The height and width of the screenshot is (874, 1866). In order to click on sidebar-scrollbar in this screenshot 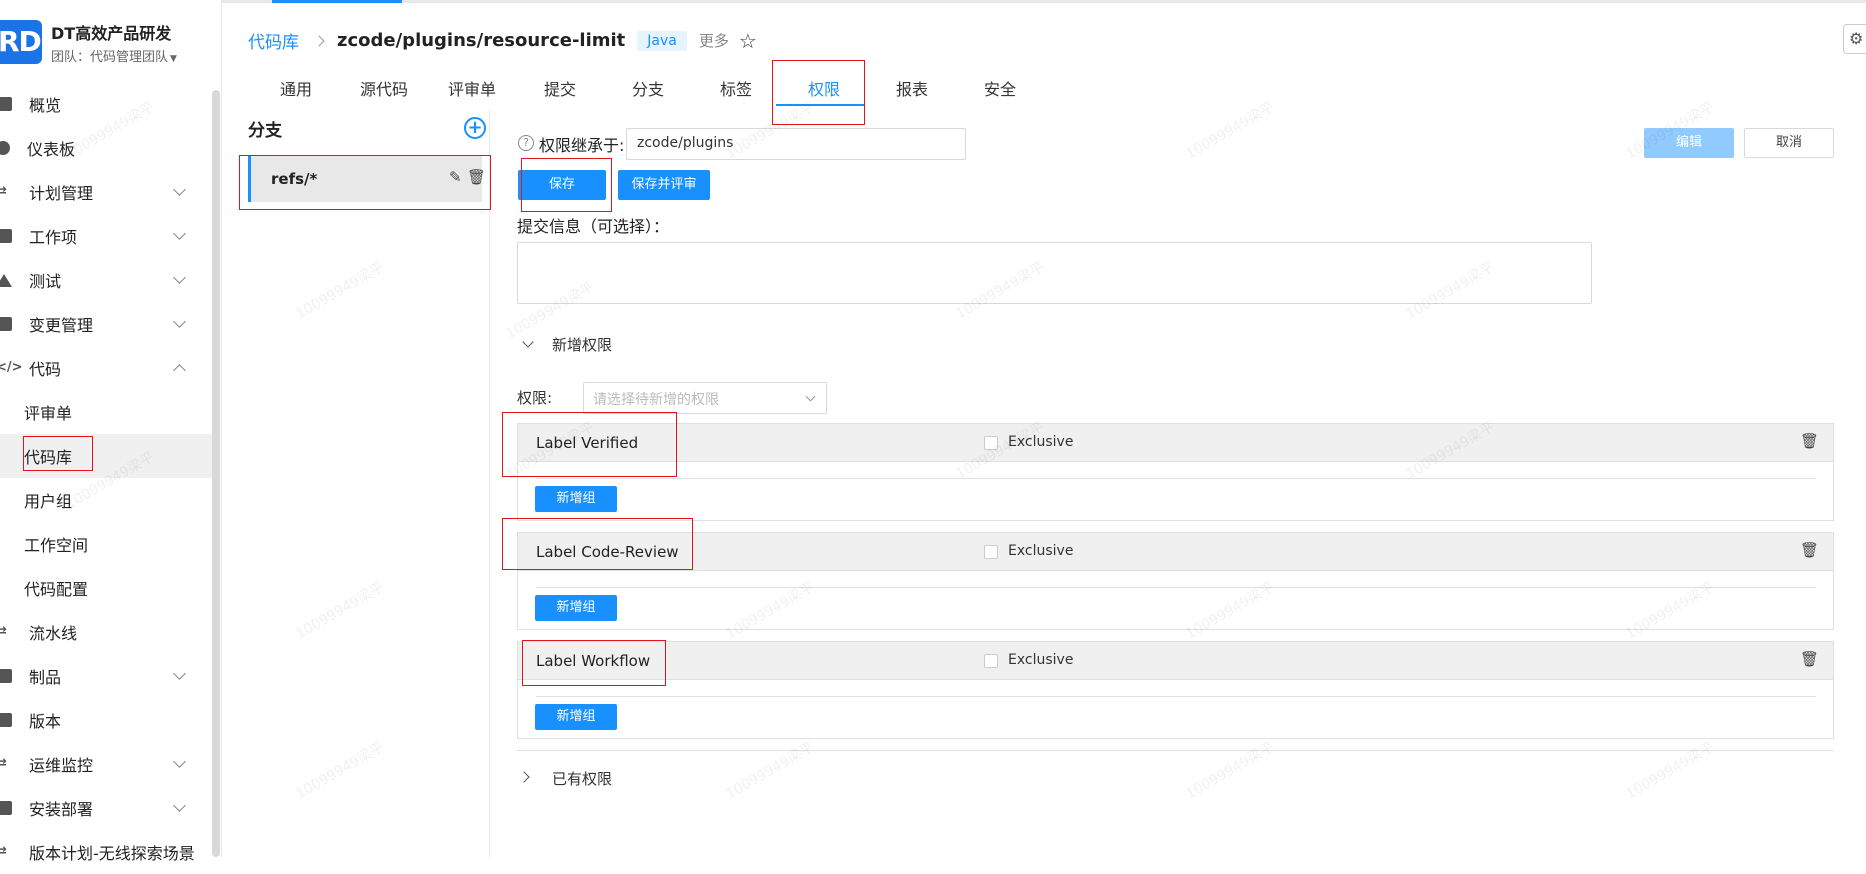, I will do `click(216, 473)`.